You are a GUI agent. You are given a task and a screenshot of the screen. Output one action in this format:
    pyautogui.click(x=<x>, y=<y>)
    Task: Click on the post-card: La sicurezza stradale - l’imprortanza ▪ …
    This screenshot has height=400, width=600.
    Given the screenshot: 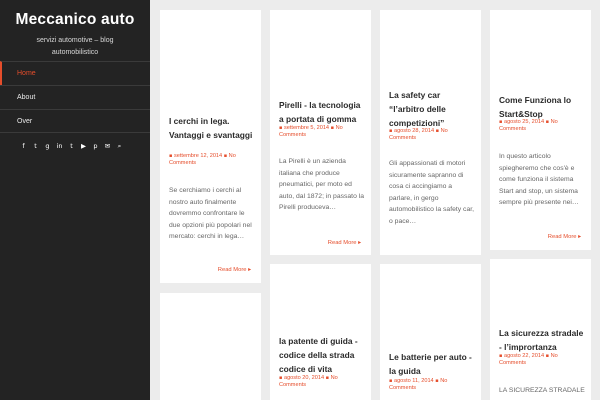 What is the action you would take?
    pyautogui.click(x=540, y=329)
    